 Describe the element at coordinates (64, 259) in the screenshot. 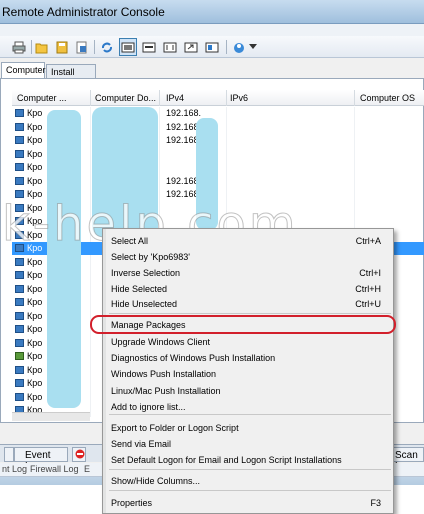

I see `redaction-mark` at that location.